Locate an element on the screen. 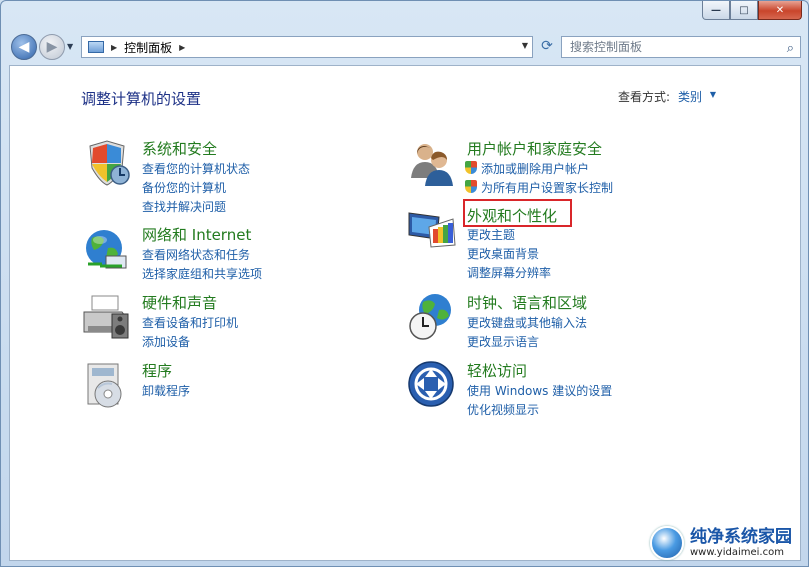 The width and height of the screenshot is (809, 567). ease-of-access-icon is located at coordinates (431, 384).